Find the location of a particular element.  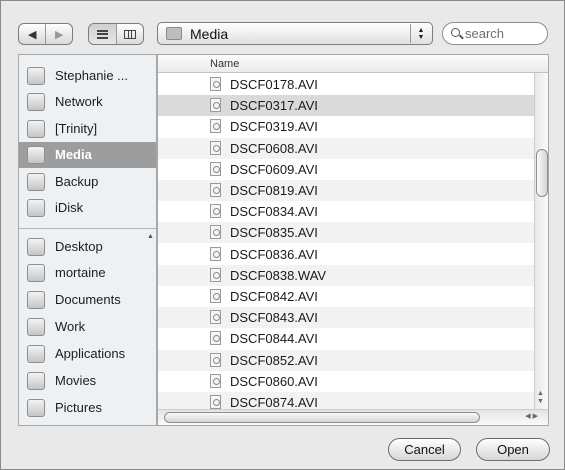

file-name: DSCF0835.AVI is located at coordinates (274, 233).